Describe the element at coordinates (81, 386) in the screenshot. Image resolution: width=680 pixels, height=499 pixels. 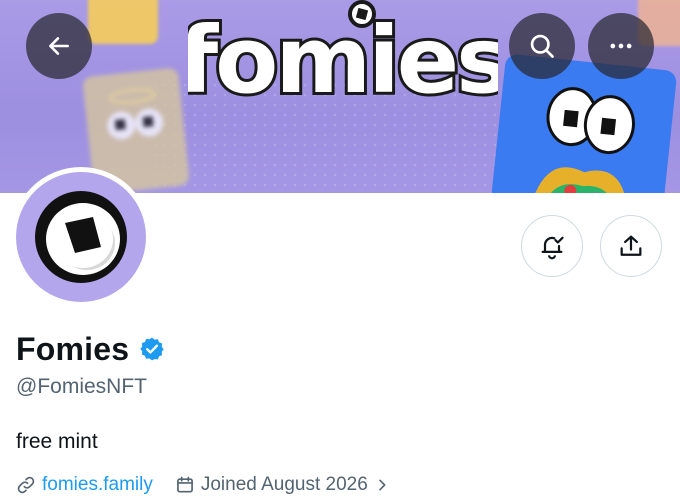
I see `profile-handle: @FomiesNFT` at that location.